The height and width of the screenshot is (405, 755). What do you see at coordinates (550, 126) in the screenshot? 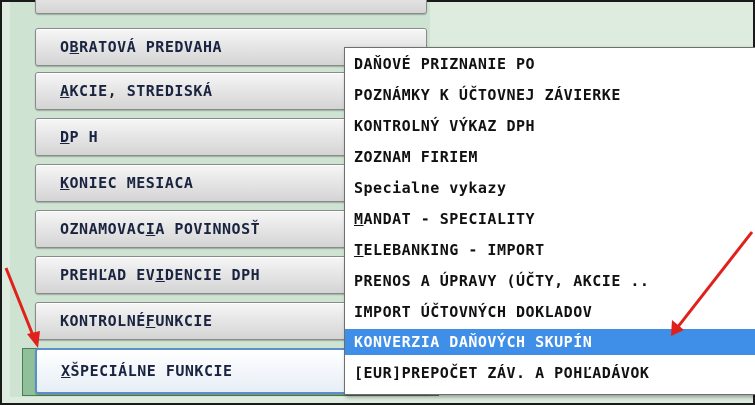
I see `popup-item-kontrolny-vykaz-dph: KONTROLNÝ VÝKAZ DPH` at bounding box center [550, 126].